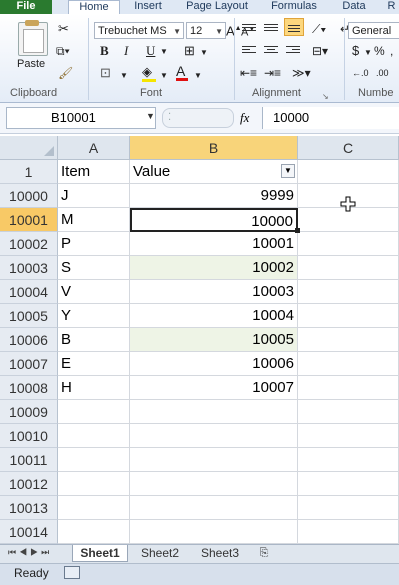  I want to click on cell-b: 10001, so click(214, 244).